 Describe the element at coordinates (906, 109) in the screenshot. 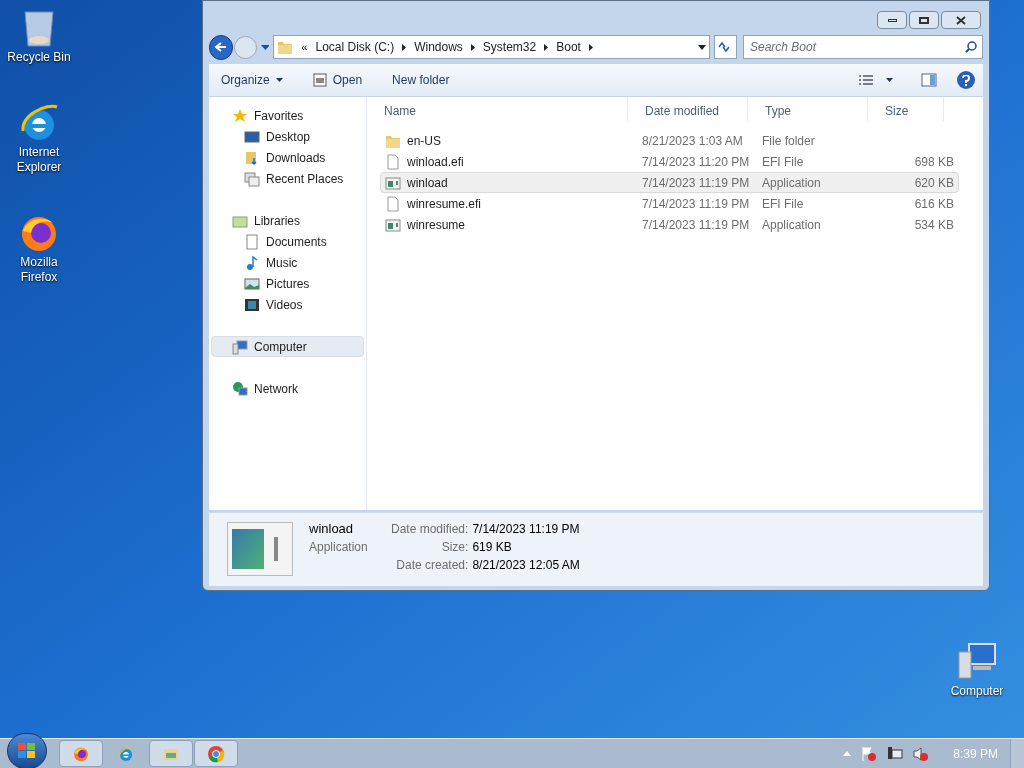

I see `column-header: Size` at that location.